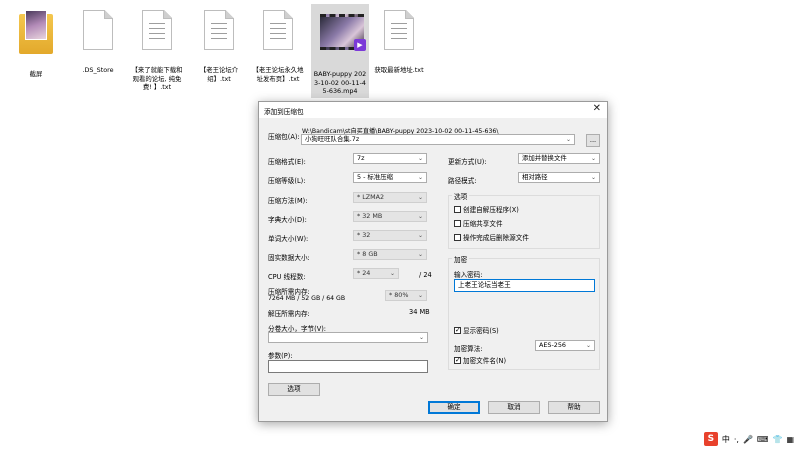  I want to click on update-select: 添加并替换文件 ⌄, so click(559, 158).